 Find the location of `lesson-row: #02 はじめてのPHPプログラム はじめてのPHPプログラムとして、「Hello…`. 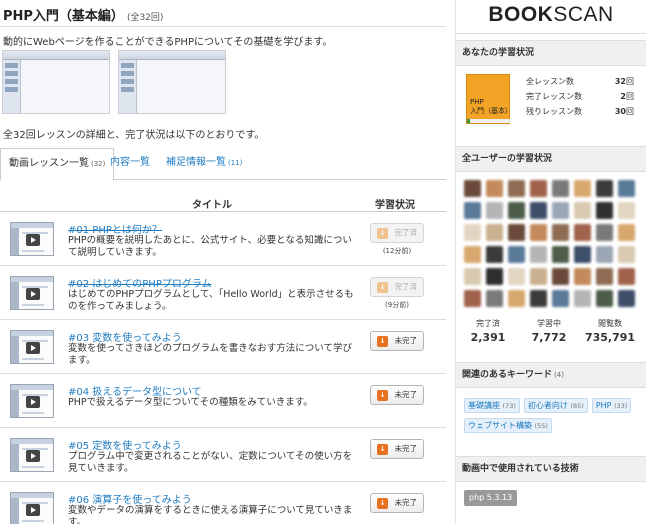

lesson-row: #02 はじめてのPHPプログラム はじめてのPHPプログラムとして、「Hello… is located at coordinates (223, 293).